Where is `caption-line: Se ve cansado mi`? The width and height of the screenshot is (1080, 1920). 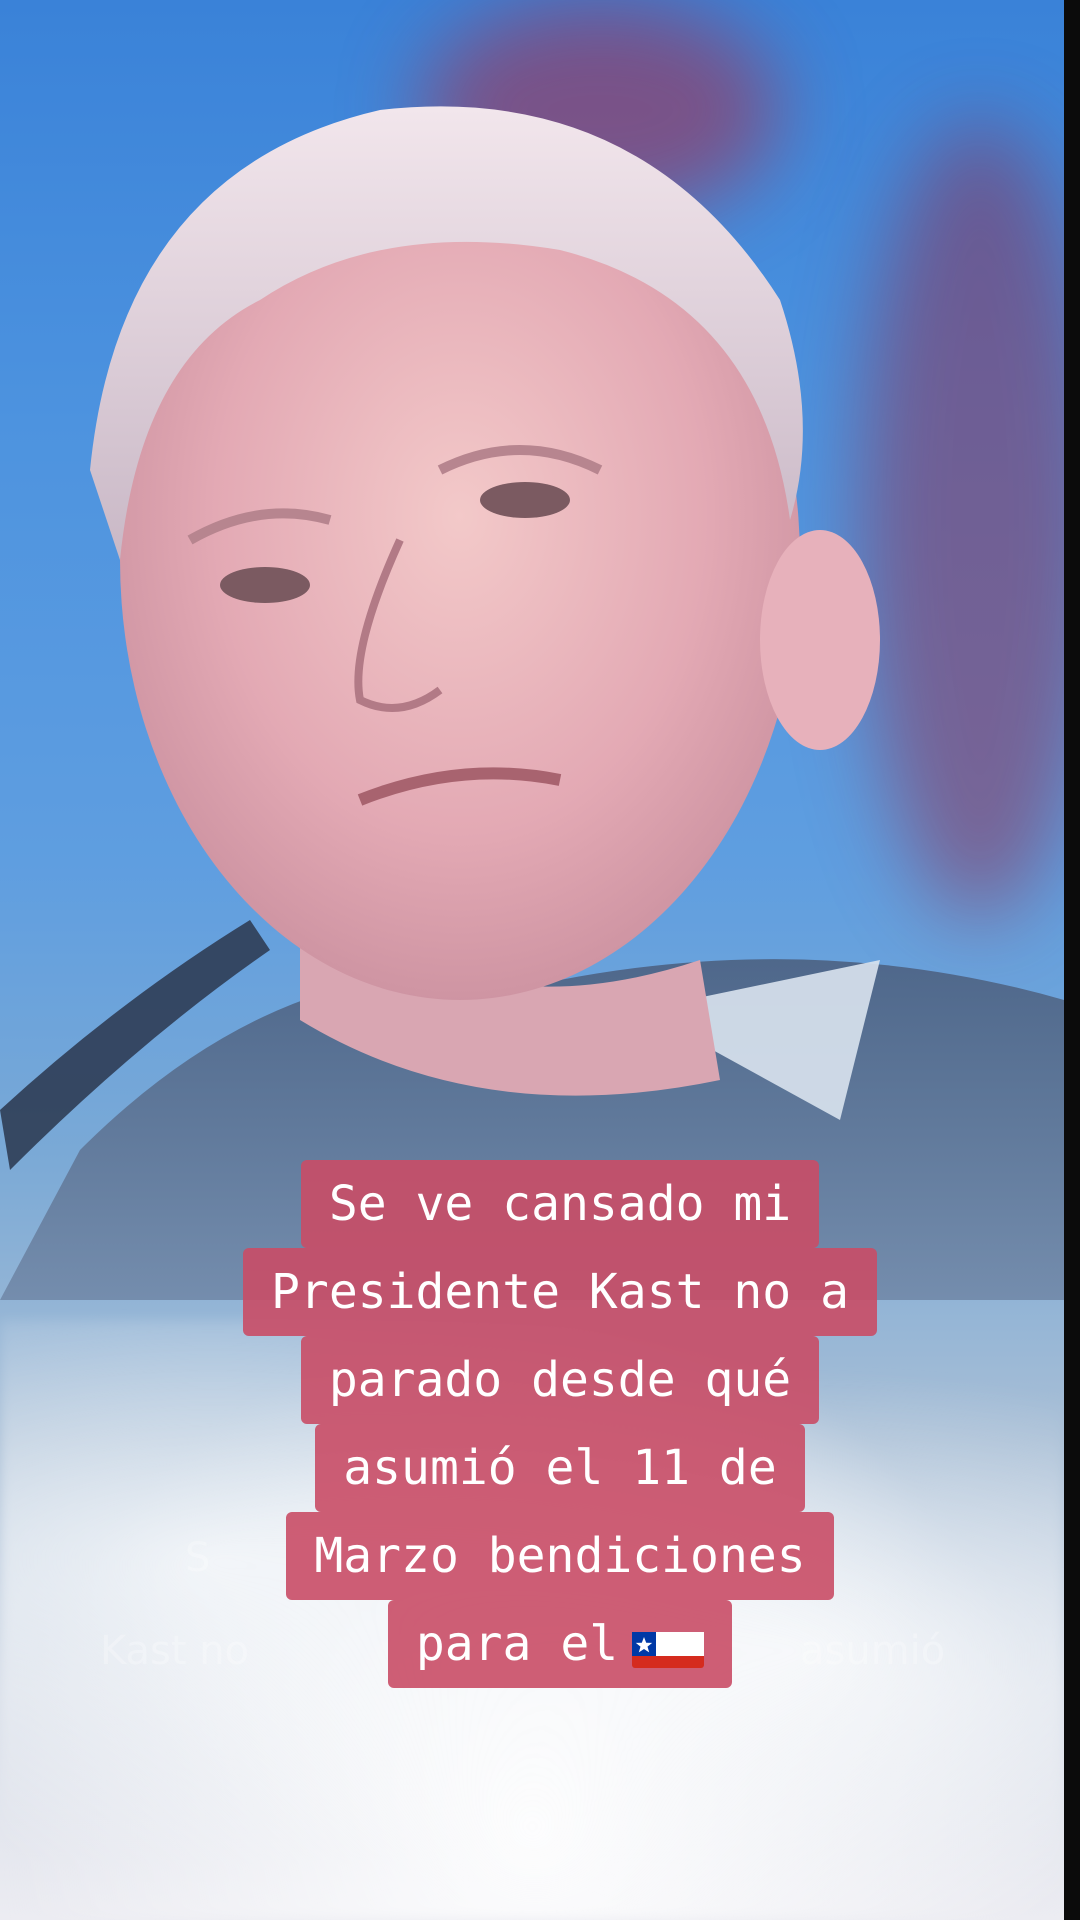 caption-line: Se ve cansado mi is located at coordinates (560, 1204).